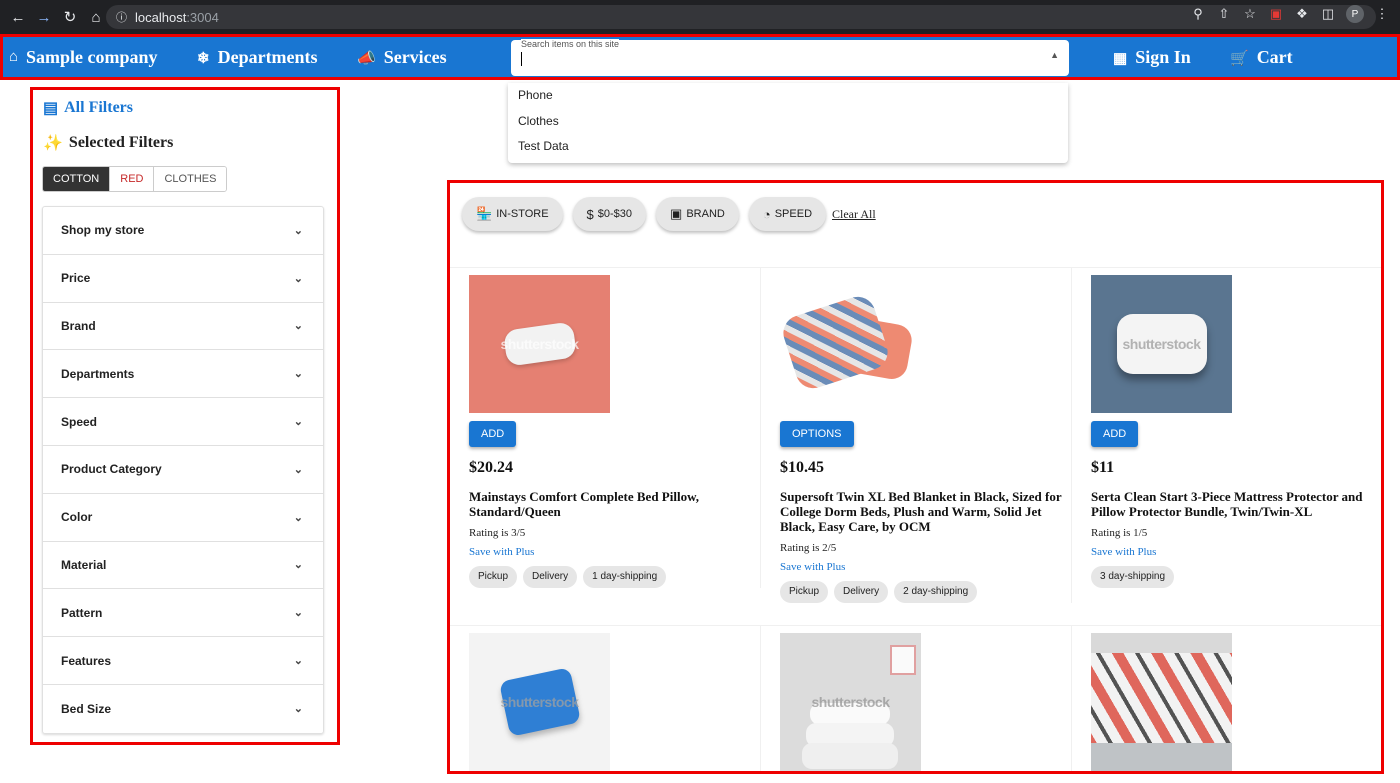  What do you see at coordinates (53, 143) in the screenshot?
I see `sparkle-icon: ✨` at bounding box center [53, 143].